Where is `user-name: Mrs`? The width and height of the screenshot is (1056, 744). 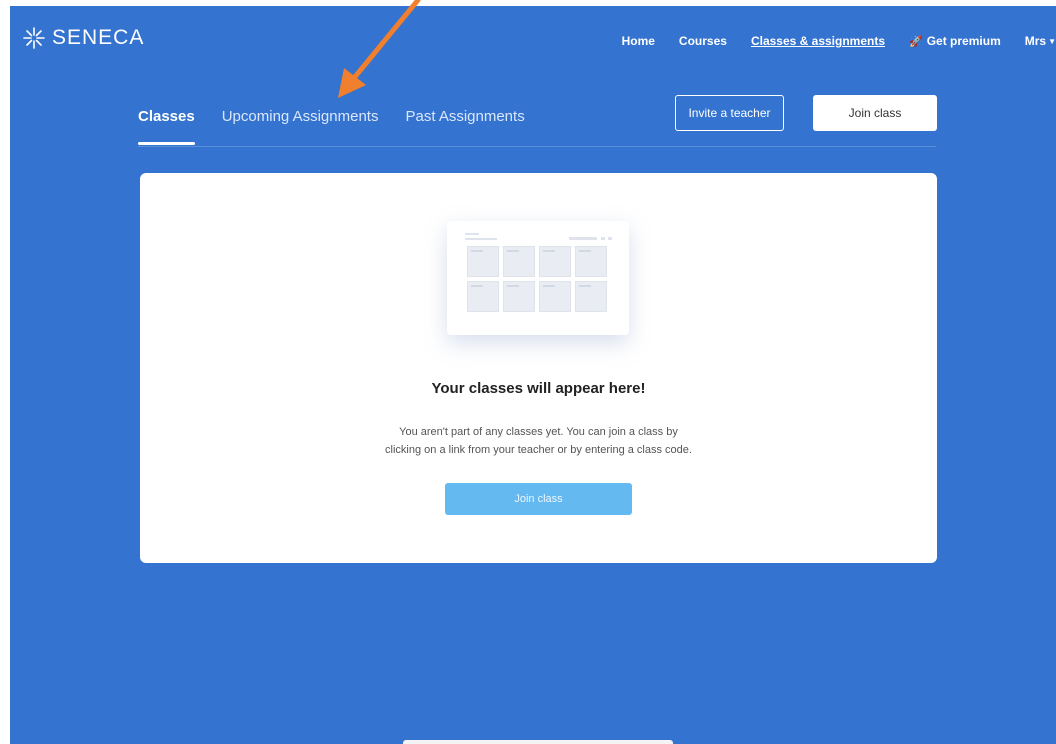 user-name: Mrs is located at coordinates (1035, 41).